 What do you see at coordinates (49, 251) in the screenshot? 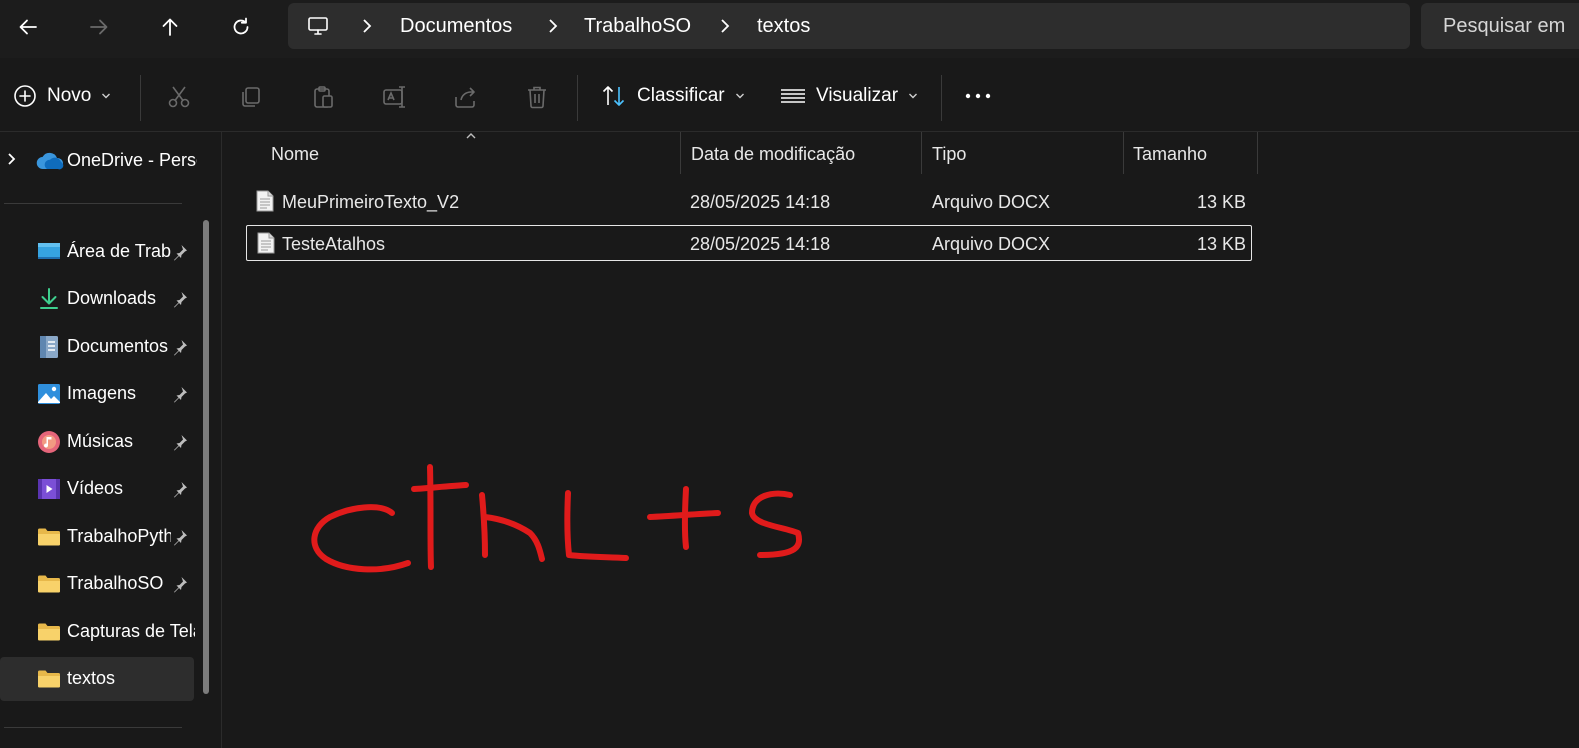
I see `desktop-icon` at bounding box center [49, 251].